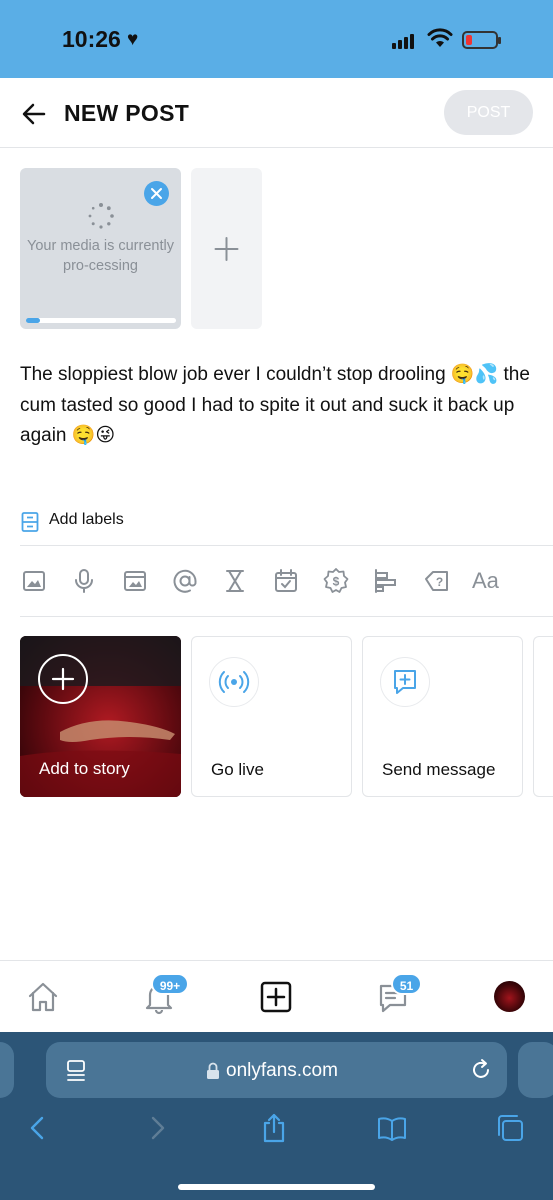  I want to click on price-icon: $, so click(336, 581).